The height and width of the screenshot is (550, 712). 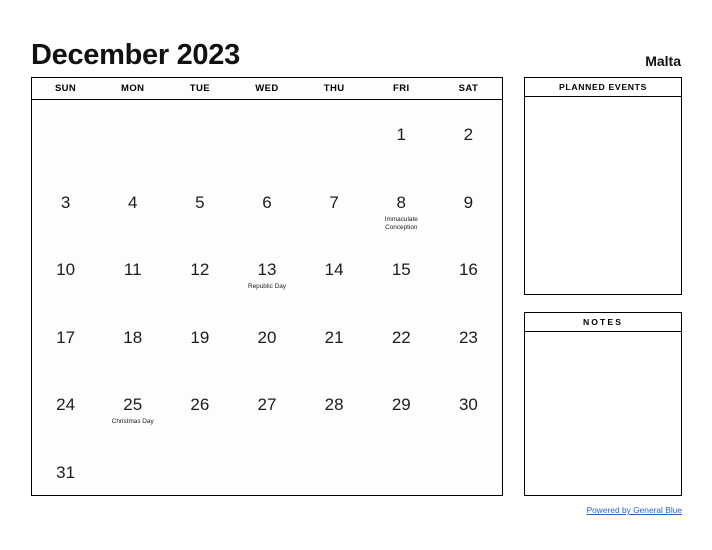 I want to click on day-cell-26: 26, so click(x=199, y=404).